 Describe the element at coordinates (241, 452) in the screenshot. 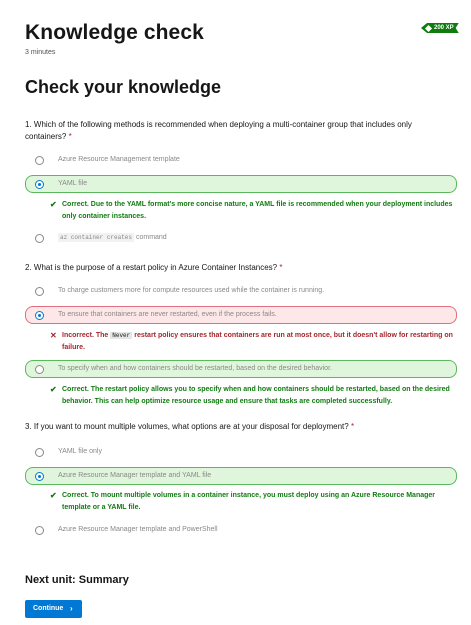

I see `q3-option-yaml-only: YAML file only` at that location.